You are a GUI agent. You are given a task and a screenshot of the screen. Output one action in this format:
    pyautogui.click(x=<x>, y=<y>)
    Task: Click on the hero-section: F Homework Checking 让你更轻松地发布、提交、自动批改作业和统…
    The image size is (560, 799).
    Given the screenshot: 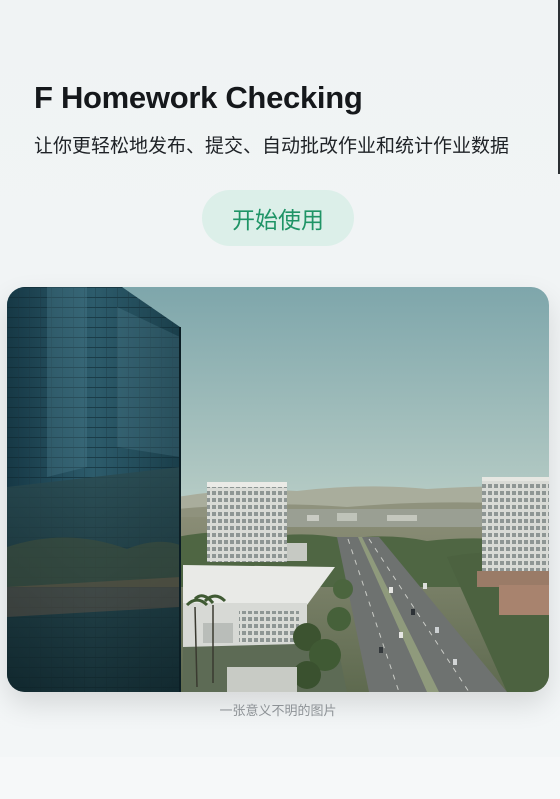 What is the action you would take?
    pyautogui.click(x=289, y=119)
    